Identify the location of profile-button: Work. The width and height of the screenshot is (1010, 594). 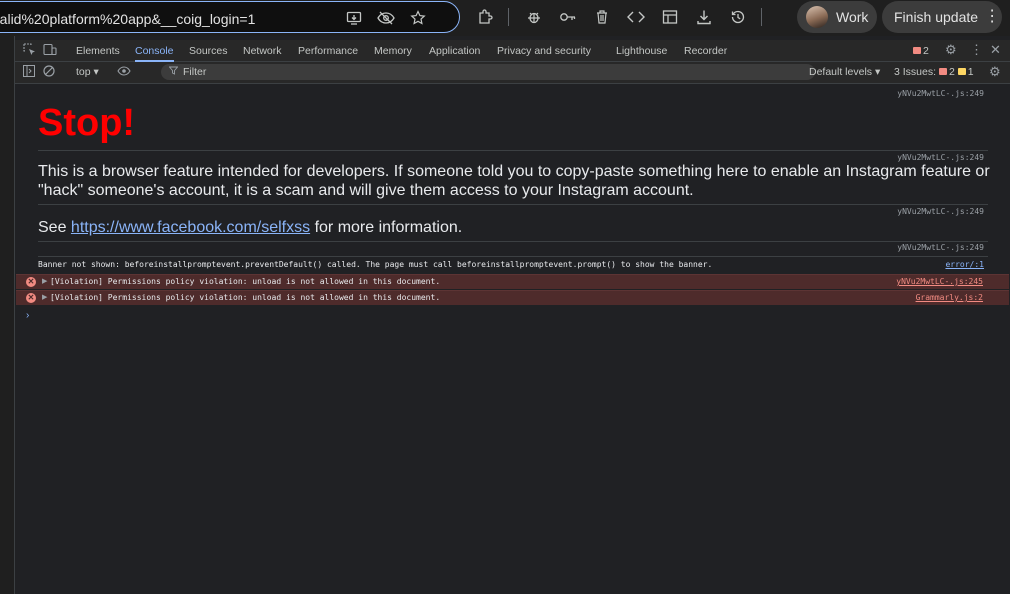
(837, 17).